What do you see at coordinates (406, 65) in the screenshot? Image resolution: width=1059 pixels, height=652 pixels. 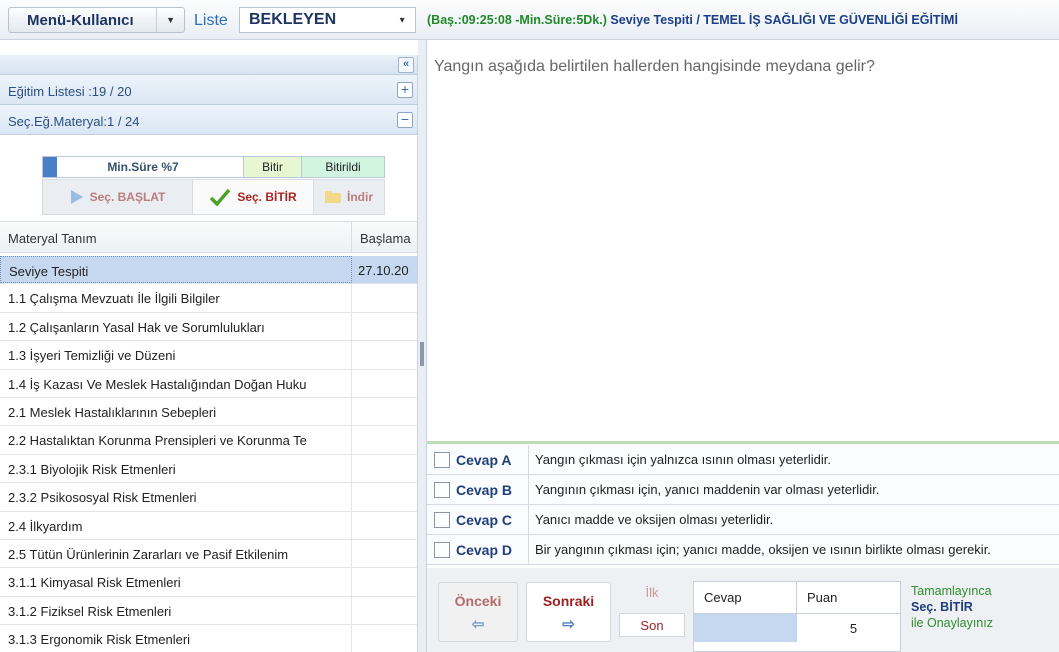 I see `collapse-left-icon: «` at bounding box center [406, 65].